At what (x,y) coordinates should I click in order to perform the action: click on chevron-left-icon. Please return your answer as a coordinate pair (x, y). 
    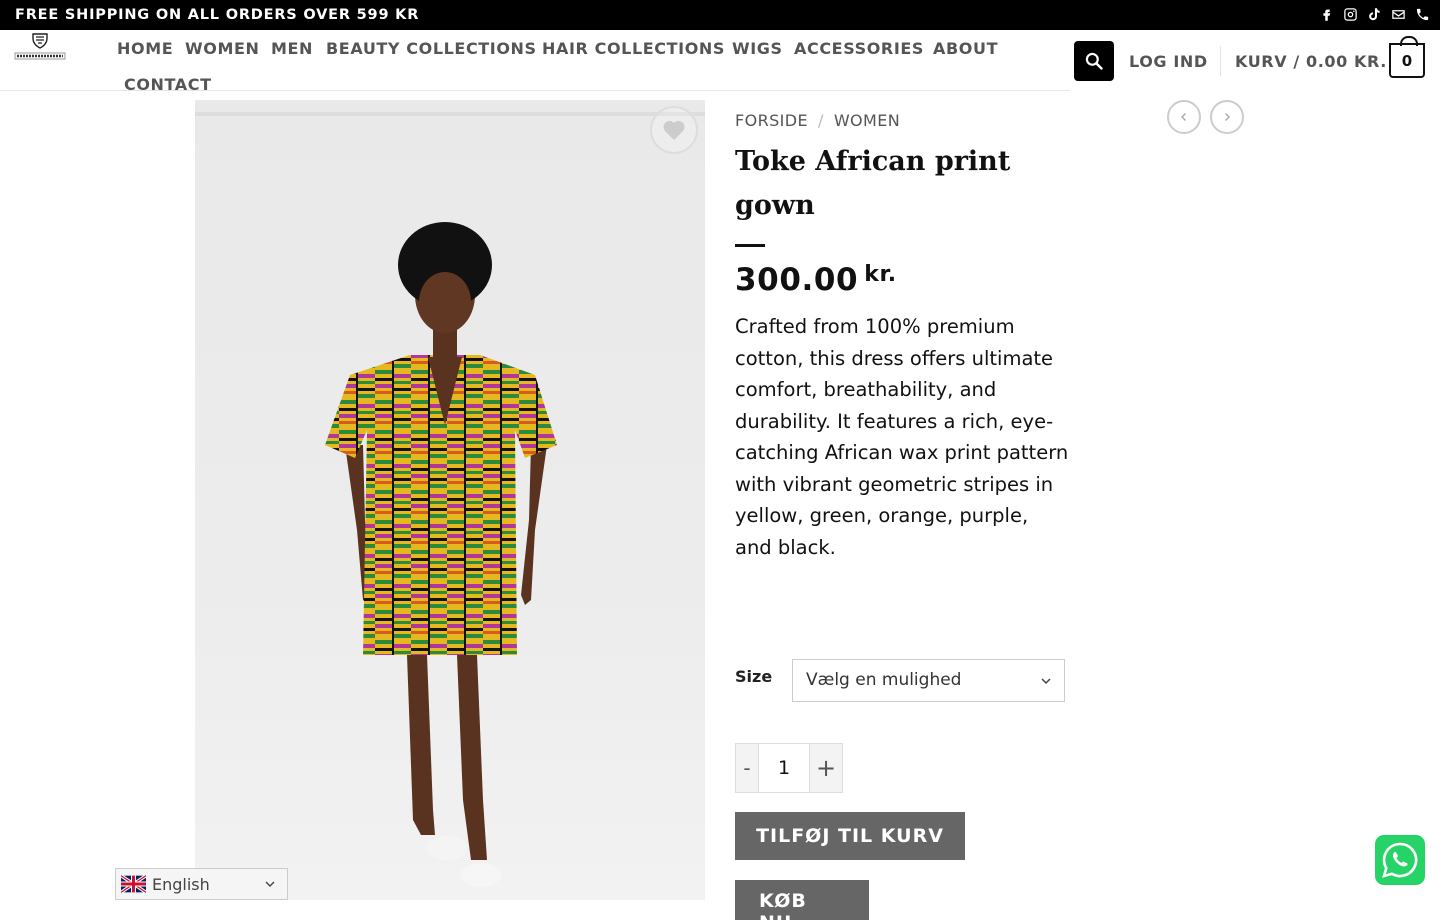
    Looking at the image, I should click on (1183, 117).